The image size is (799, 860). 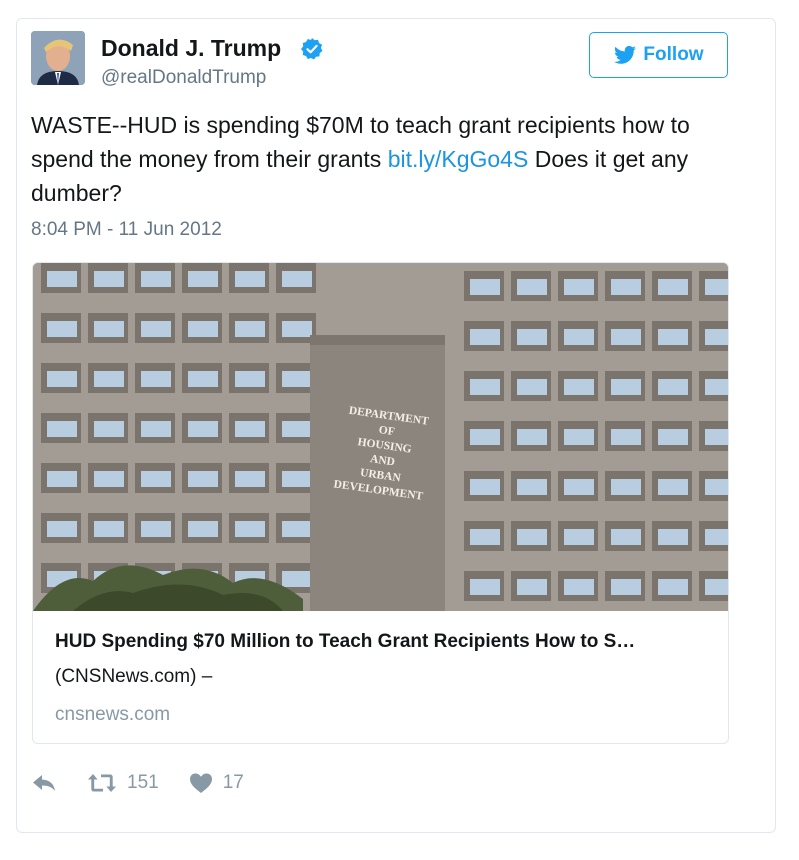 I want to click on avatar-image, so click(x=58, y=58).